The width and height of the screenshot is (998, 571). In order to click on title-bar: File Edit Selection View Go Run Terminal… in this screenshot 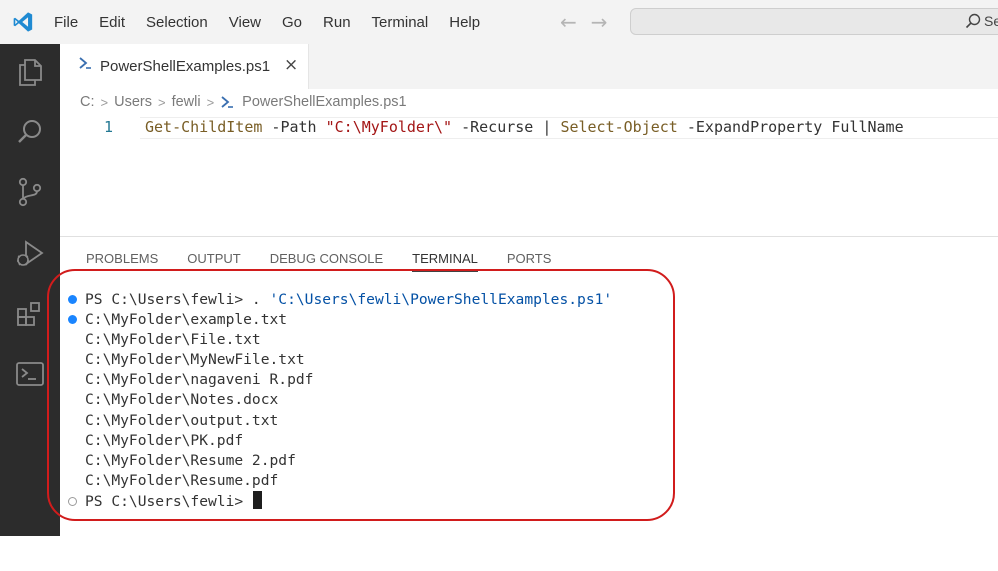, I will do `click(499, 22)`.